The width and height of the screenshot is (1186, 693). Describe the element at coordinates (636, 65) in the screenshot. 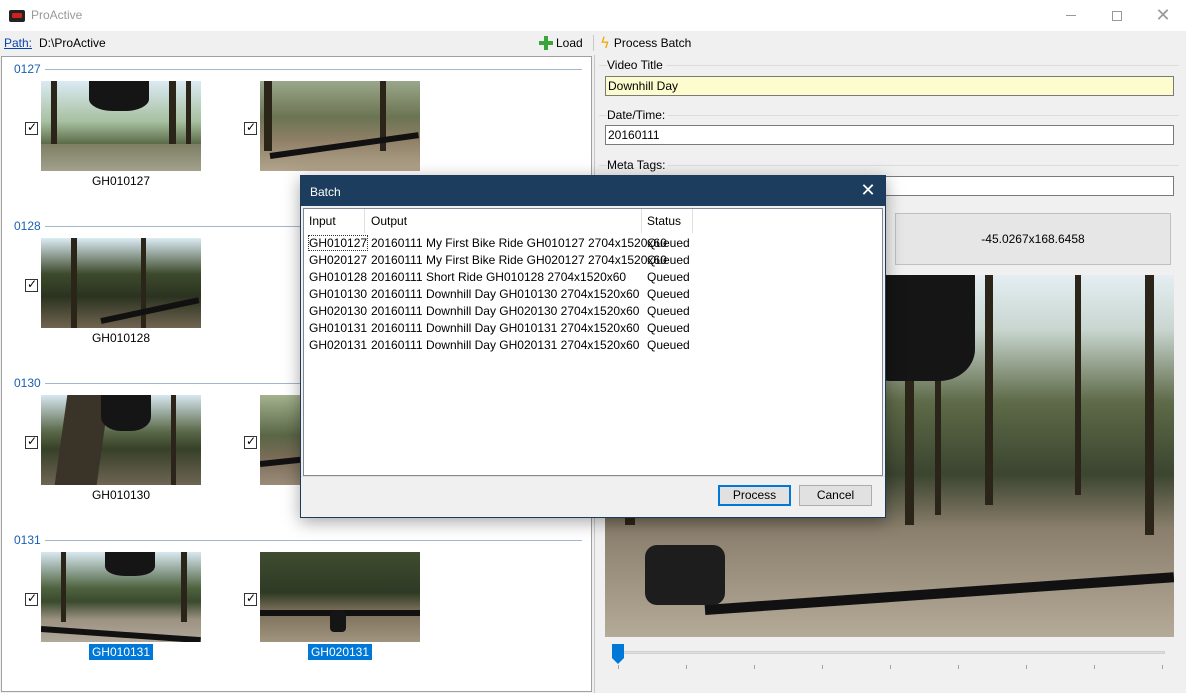

I see `video-title-label: Video Title` at that location.